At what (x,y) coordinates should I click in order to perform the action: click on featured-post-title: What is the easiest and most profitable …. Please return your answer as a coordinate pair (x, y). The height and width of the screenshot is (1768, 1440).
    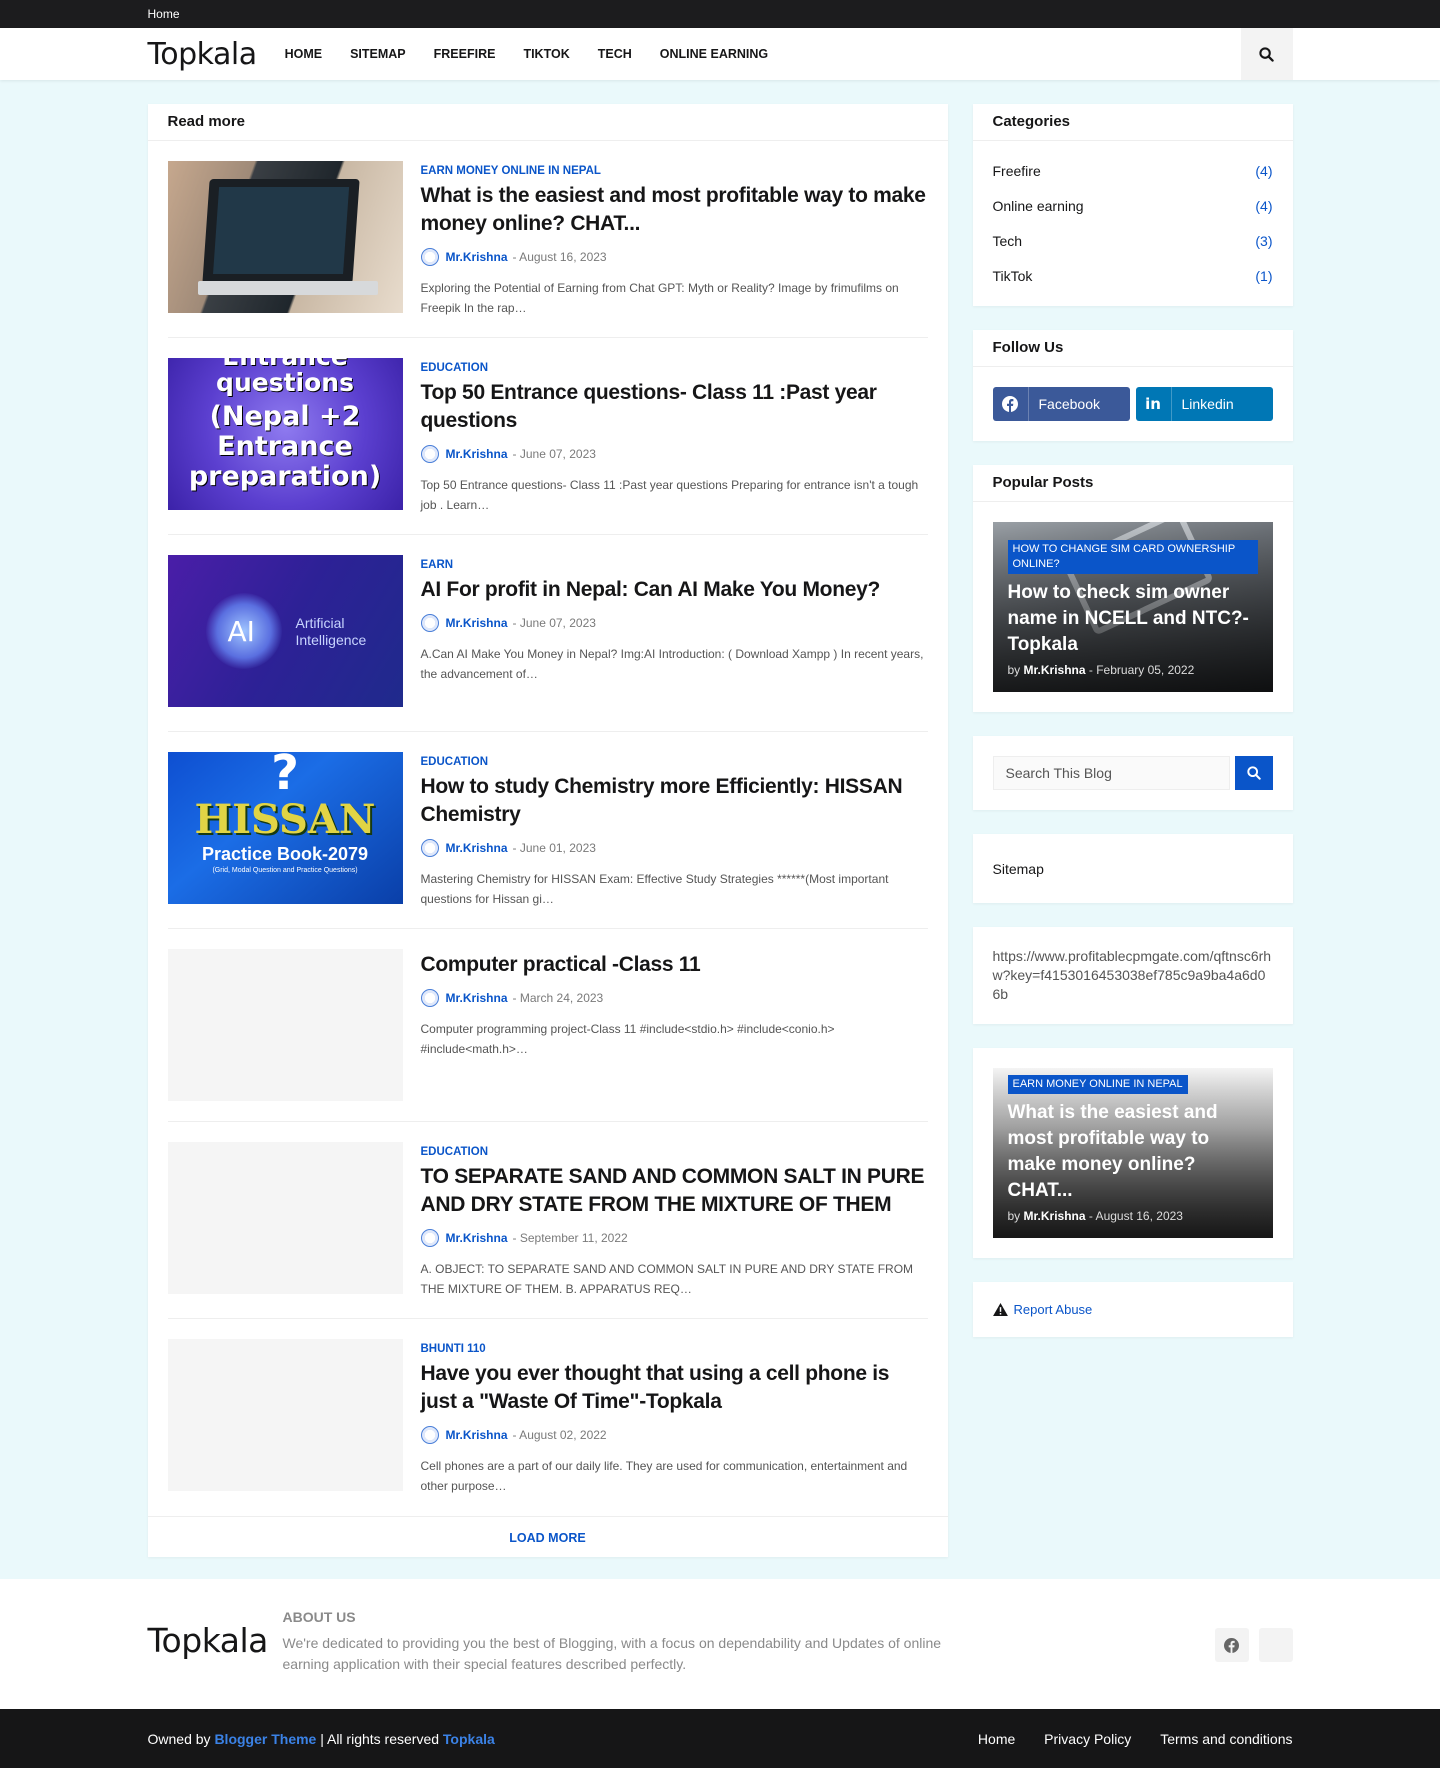
    Looking at the image, I should click on (1133, 1152).